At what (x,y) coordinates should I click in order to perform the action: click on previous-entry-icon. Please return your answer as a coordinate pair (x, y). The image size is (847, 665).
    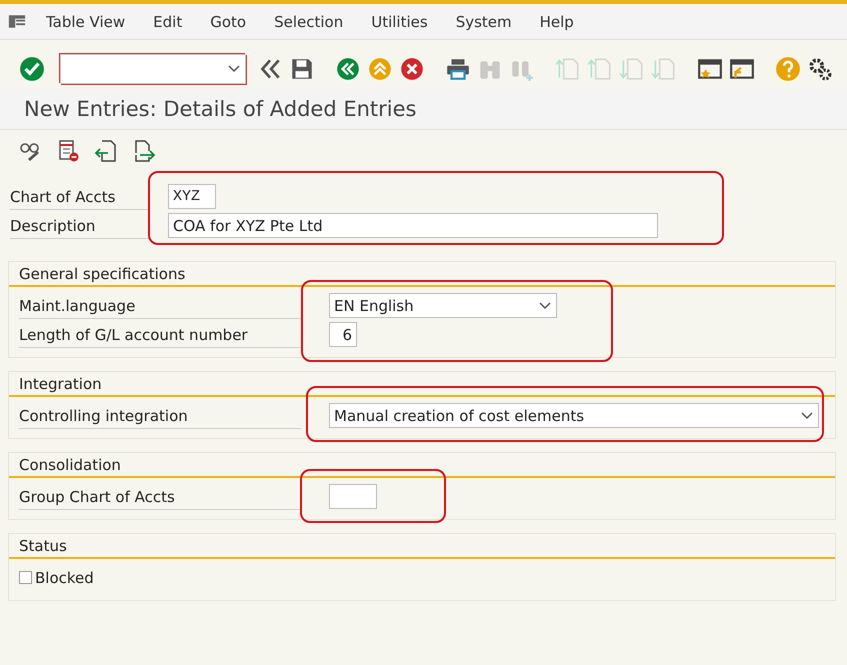
    Looking at the image, I should click on (106, 151).